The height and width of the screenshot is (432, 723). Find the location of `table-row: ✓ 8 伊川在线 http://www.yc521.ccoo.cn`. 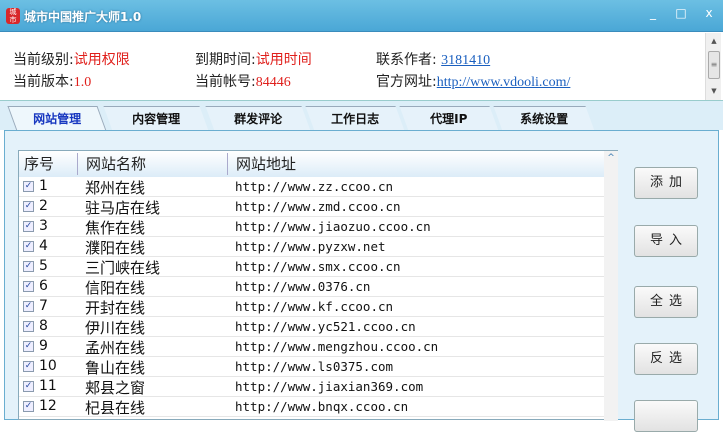

table-row: ✓ 8 伊川在线 http://www.yc521.ccoo.cn is located at coordinates (311, 327).